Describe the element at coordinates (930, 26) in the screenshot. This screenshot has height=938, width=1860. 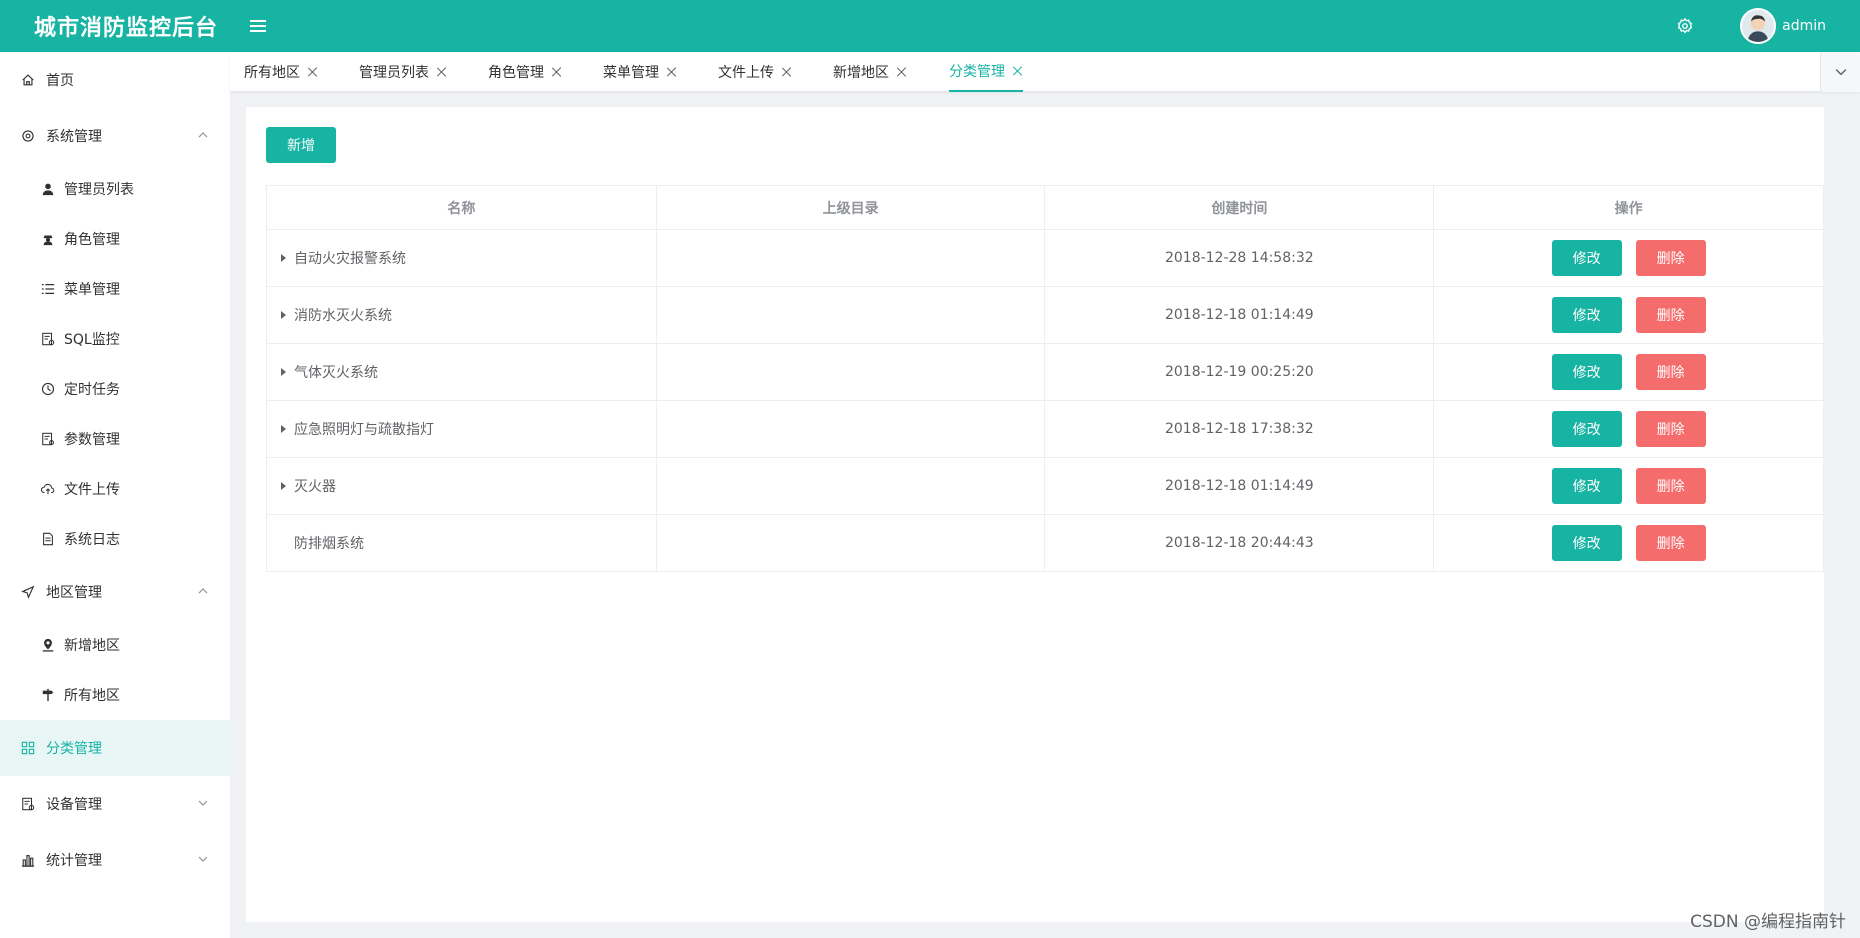
I see `top-header: 城市消防监控后台 admin` at that location.